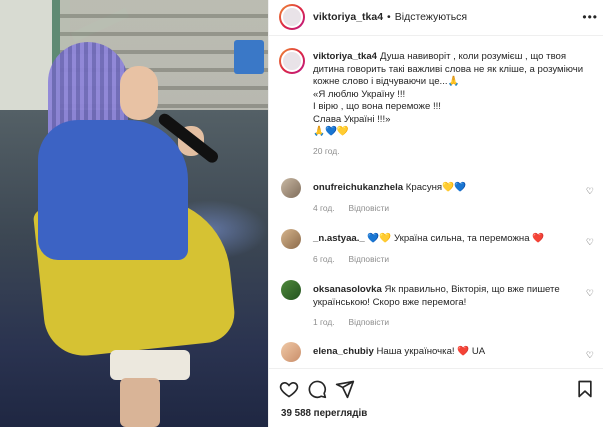 The width and height of the screenshot is (603, 427). What do you see at coordinates (324, 207) in the screenshot?
I see `comment-time: 4 год.` at bounding box center [324, 207].